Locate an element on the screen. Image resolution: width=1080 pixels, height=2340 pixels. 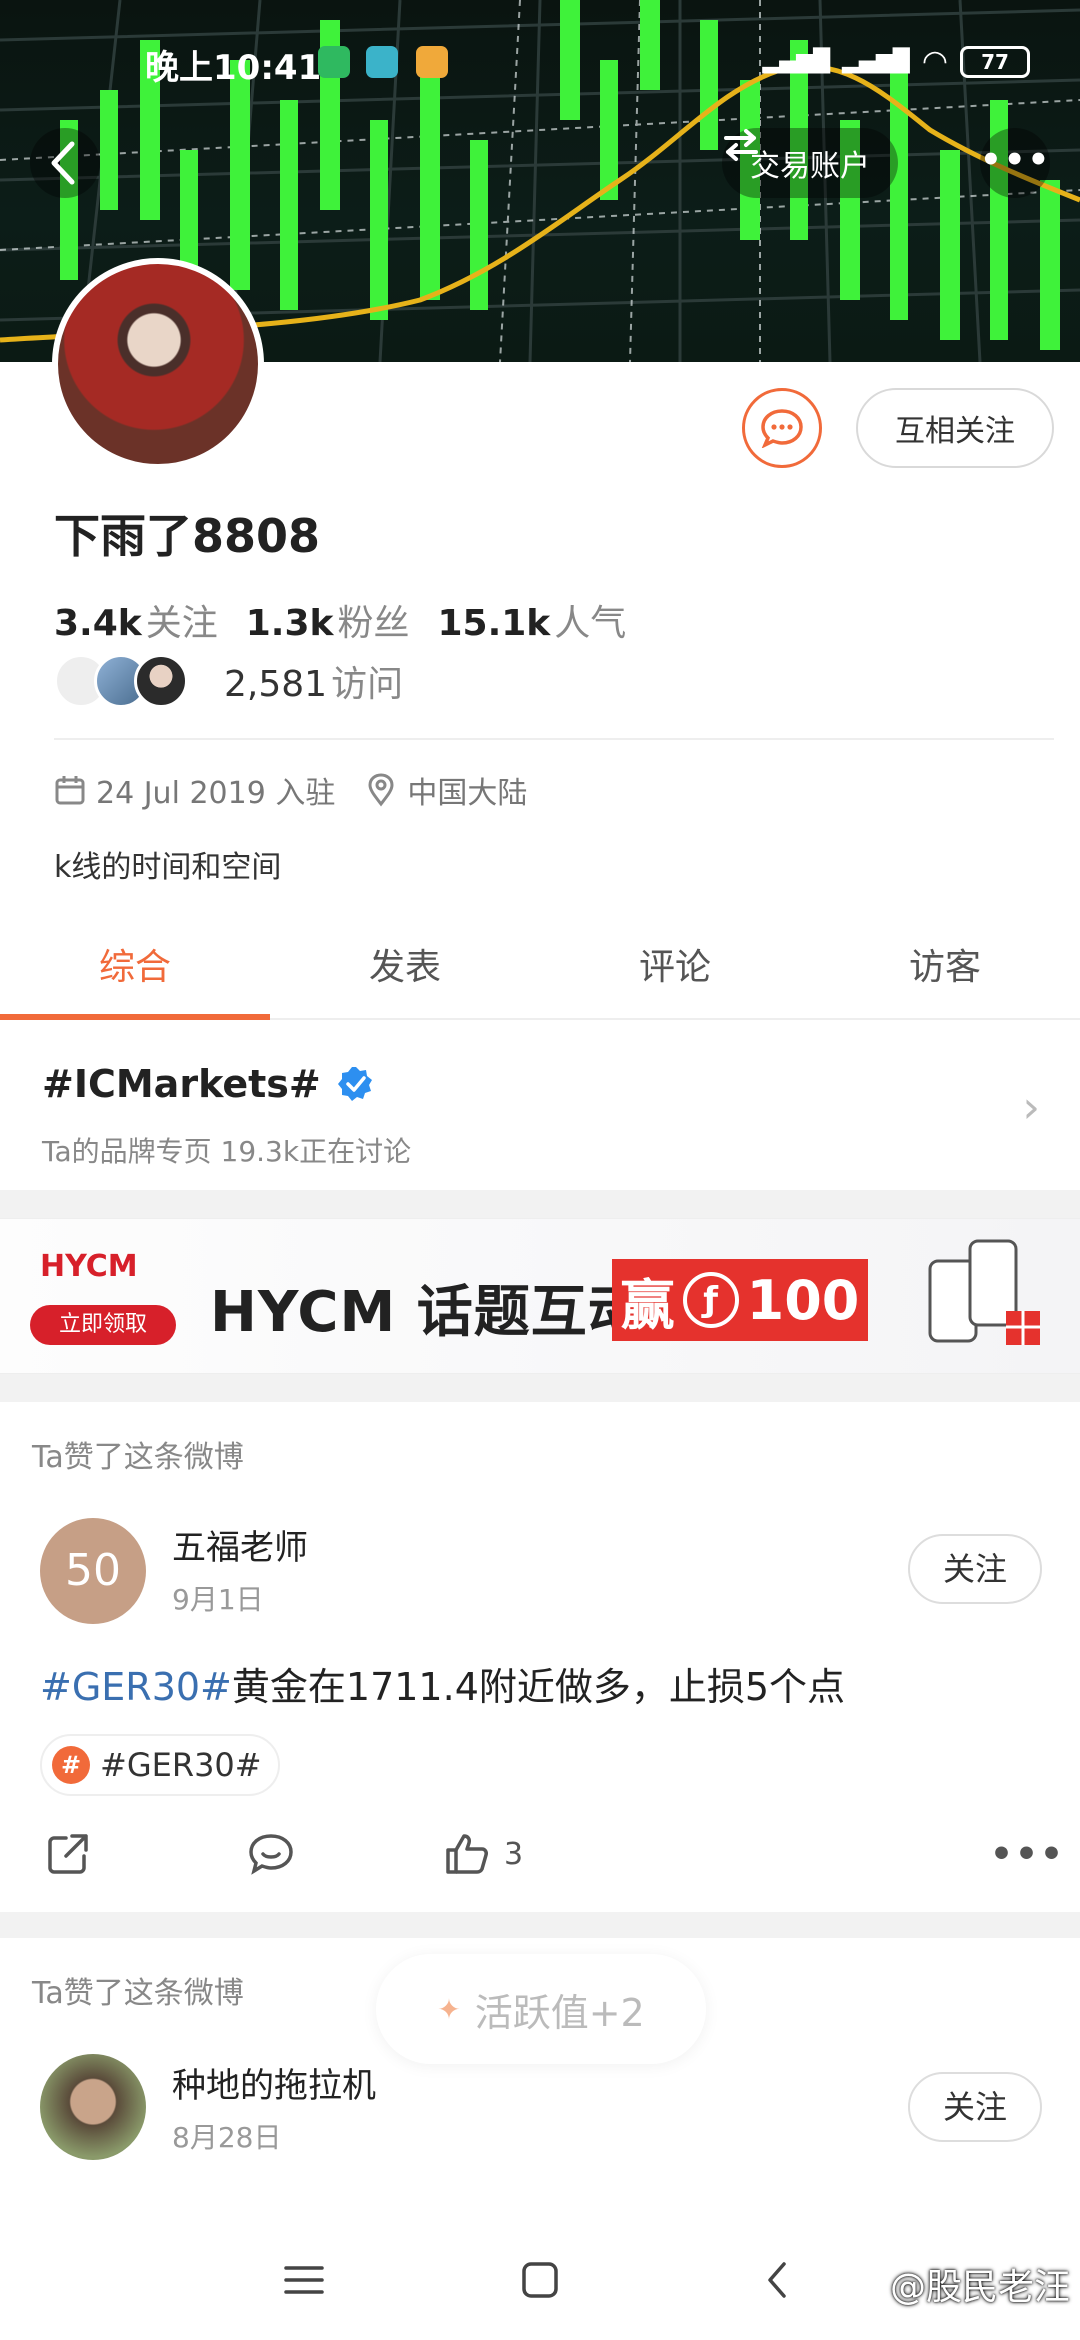
mutual-follow-button: 互相关注 is located at coordinates (955, 428).